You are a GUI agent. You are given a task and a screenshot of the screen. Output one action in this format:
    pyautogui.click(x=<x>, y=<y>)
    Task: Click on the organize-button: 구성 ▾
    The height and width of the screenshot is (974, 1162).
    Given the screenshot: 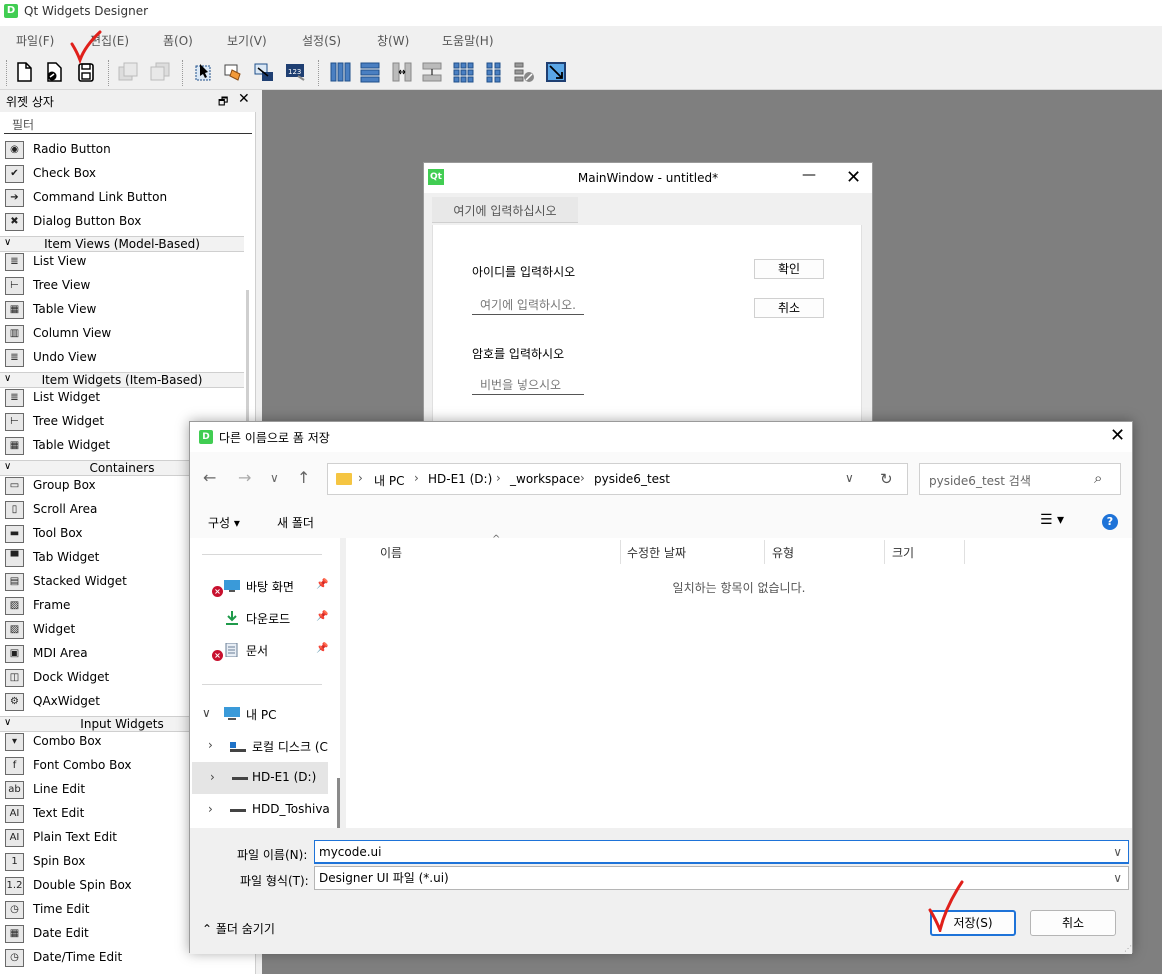 What is the action you would take?
    pyautogui.click(x=224, y=522)
    